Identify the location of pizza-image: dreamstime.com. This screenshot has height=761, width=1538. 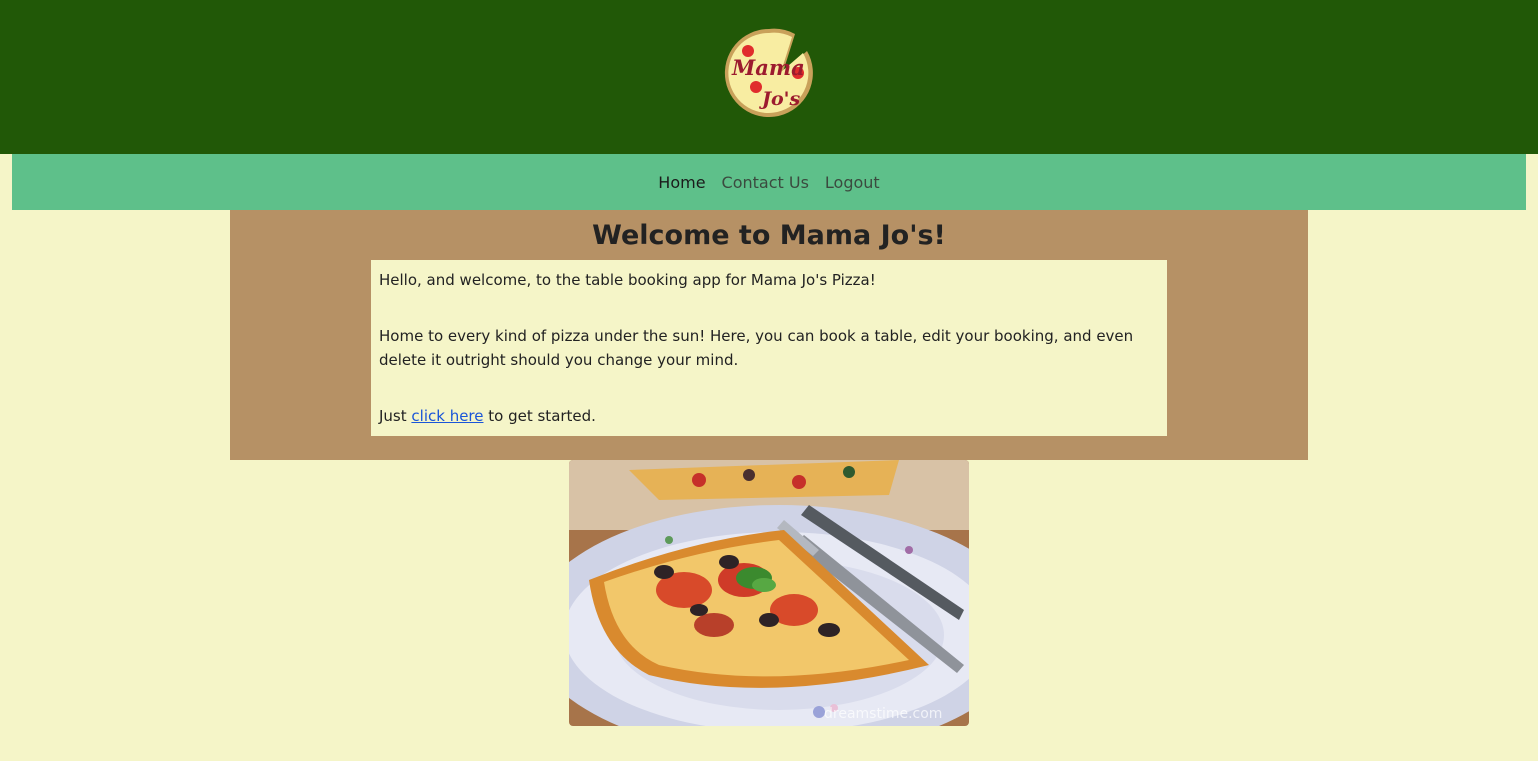
(769, 593).